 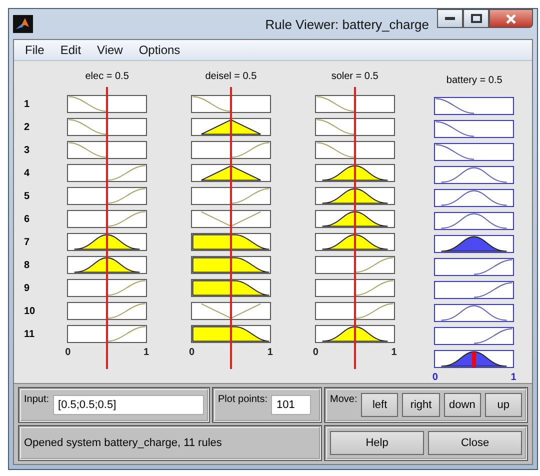 I want to click on status-message: Opened system battery_charge, 11 rules, so click(x=123, y=443).